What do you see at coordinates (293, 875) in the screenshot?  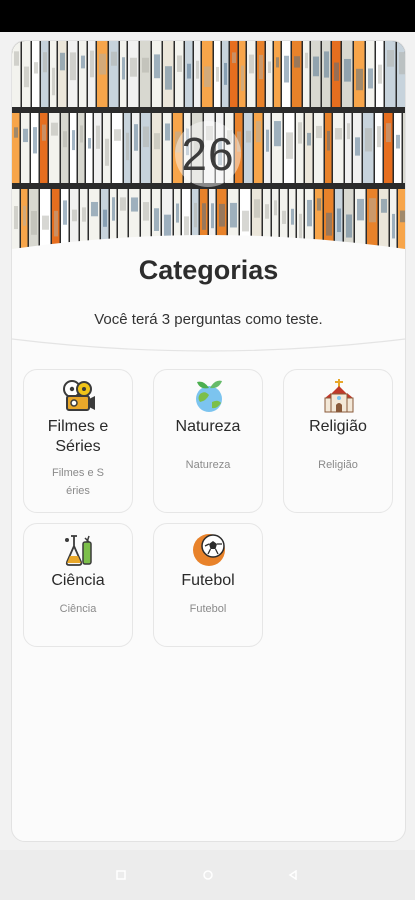 I see `back-triangle-icon` at bounding box center [293, 875].